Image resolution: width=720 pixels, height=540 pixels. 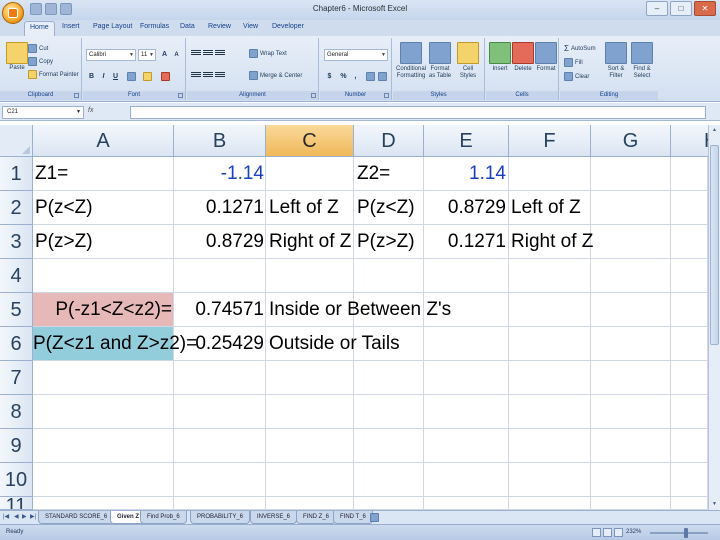 What do you see at coordinates (24, 516) in the screenshot?
I see `next-sheet-icon: ▶` at bounding box center [24, 516].